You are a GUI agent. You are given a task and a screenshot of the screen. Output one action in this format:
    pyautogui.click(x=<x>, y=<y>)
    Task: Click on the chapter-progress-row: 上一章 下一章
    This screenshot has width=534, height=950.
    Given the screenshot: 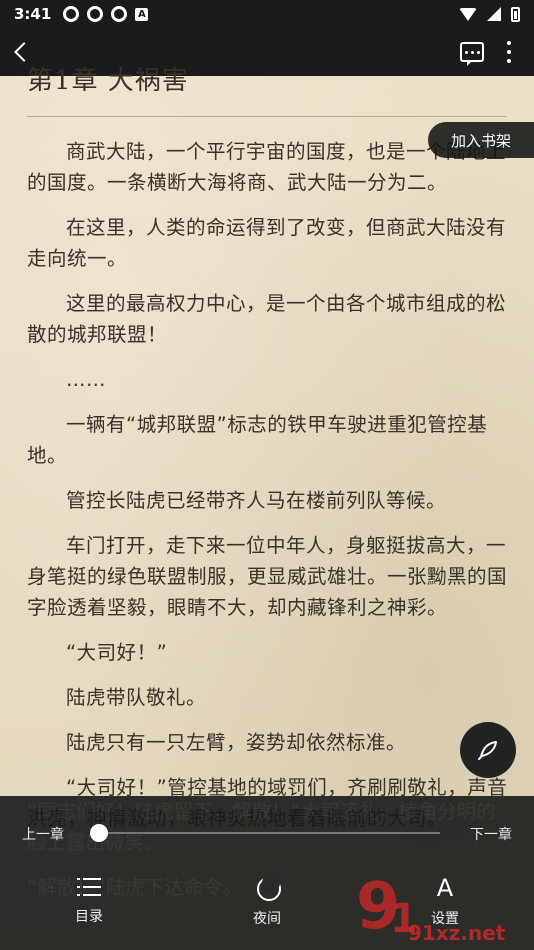 What is the action you would take?
    pyautogui.click(x=267, y=832)
    